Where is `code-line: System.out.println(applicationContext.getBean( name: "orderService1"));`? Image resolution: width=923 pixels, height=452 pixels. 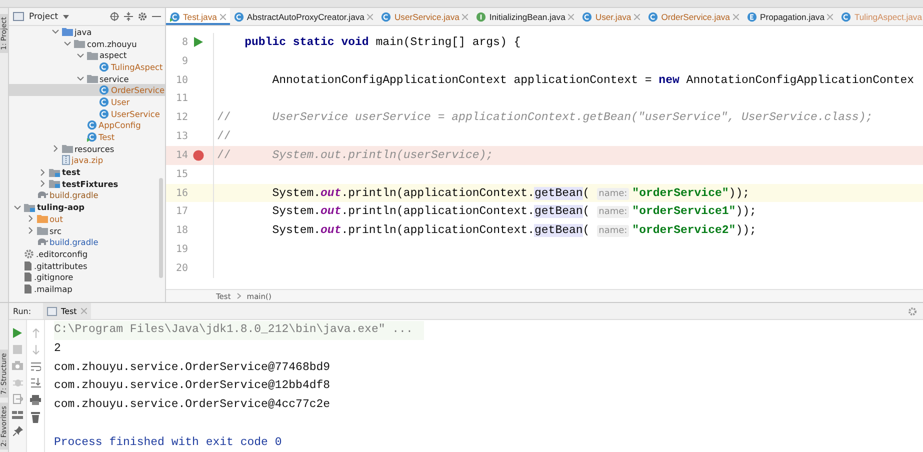
code-line: System.out.println(applicationContext.getBean( name: "orderService1")); is located at coordinates (513, 211).